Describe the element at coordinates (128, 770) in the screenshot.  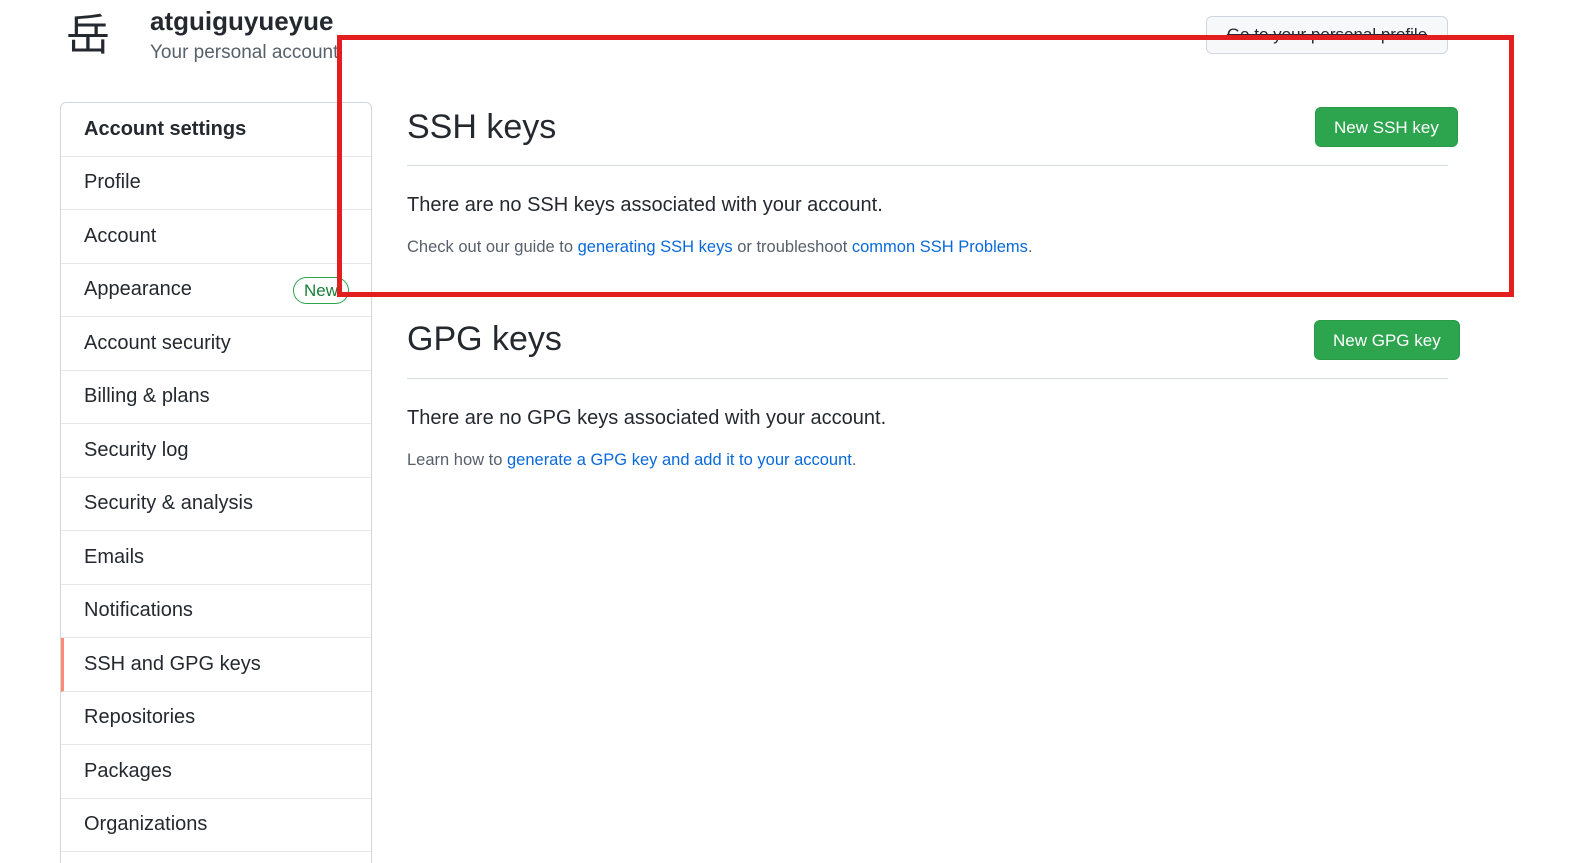
I see `sidebar-item-label: Packages` at that location.